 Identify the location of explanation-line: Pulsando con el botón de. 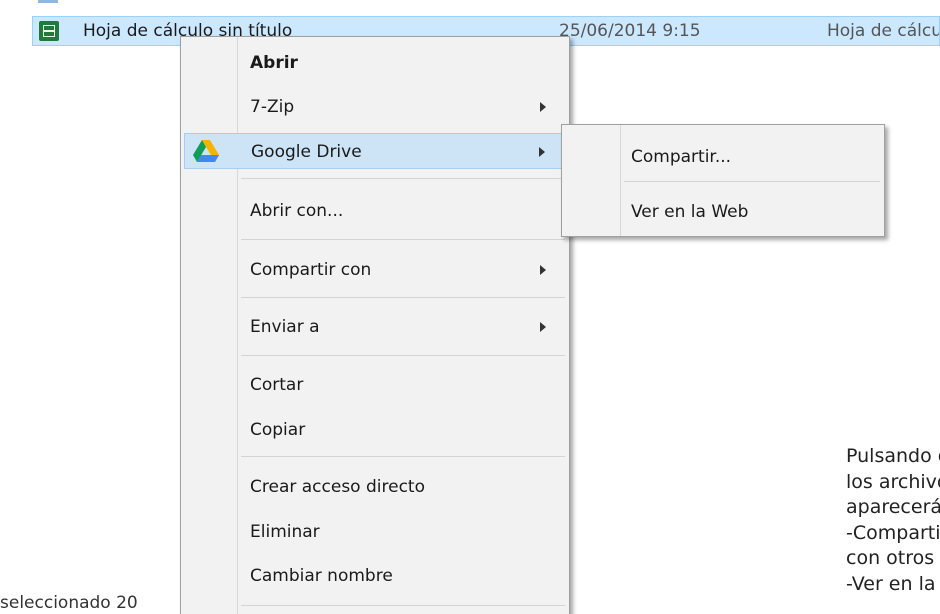
(893, 456).